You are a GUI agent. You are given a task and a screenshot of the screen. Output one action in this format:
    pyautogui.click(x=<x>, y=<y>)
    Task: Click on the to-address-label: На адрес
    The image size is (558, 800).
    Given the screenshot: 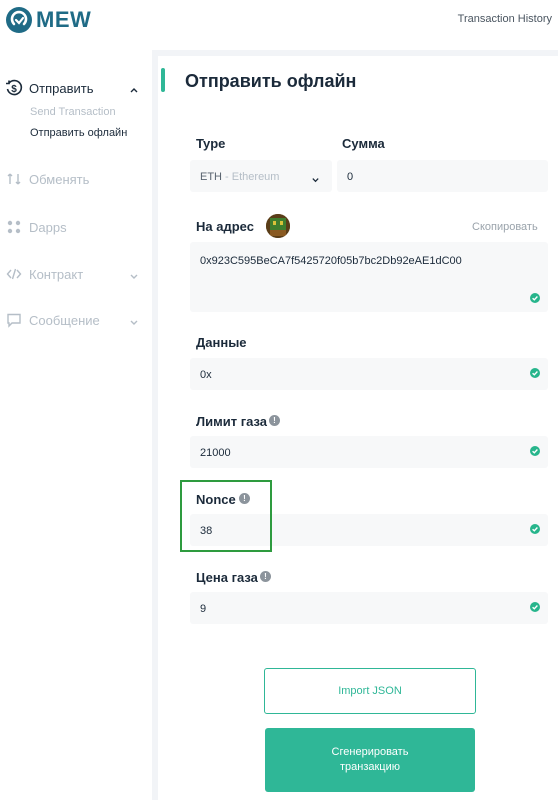 What is the action you would take?
    pyautogui.click(x=225, y=226)
    